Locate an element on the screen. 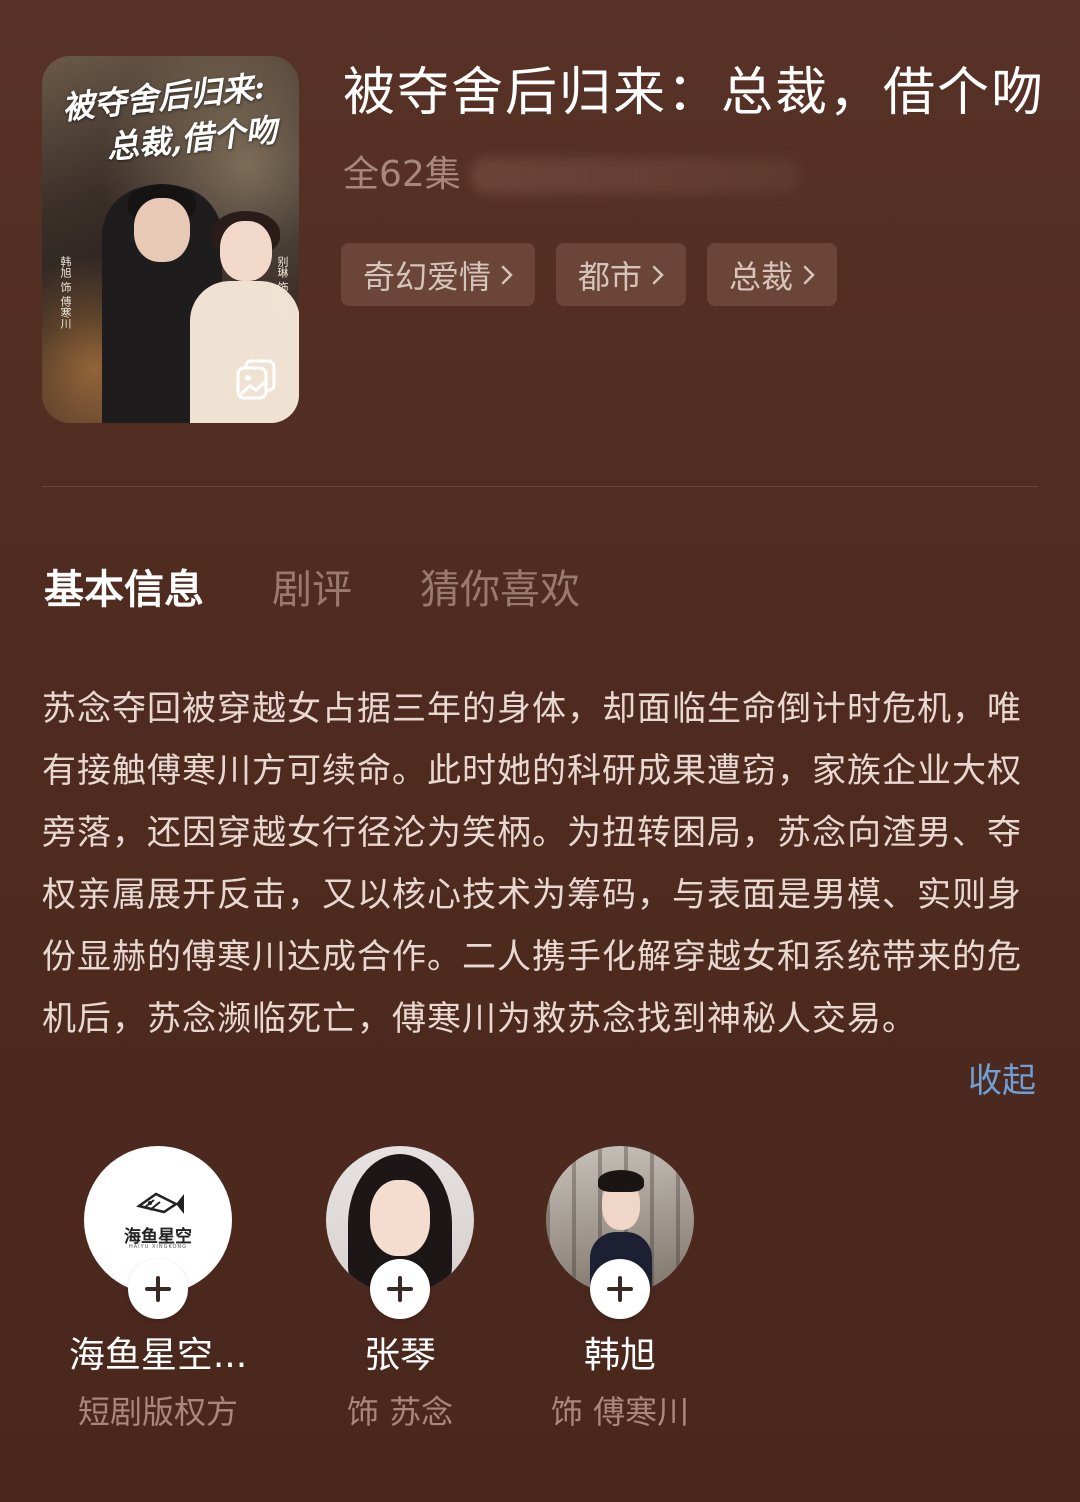 This screenshot has height=1502, width=1080. genre-tags: 奇幻爱情 都市 总裁 is located at coordinates (589, 274).